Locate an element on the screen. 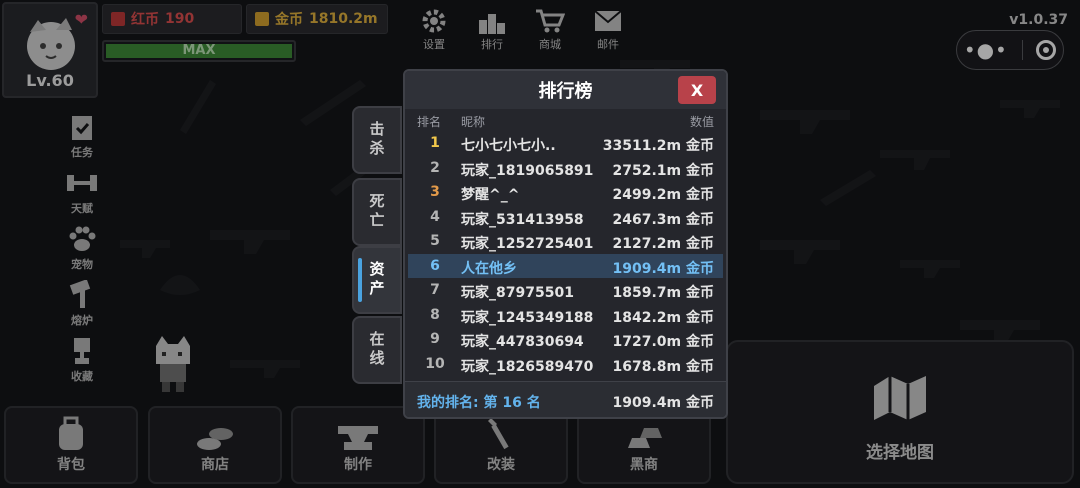 This screenshot has width=1080, height=488. table-row: 9 玩家_447830694 1727.0m 金币 is located at coordinates (565, 339).